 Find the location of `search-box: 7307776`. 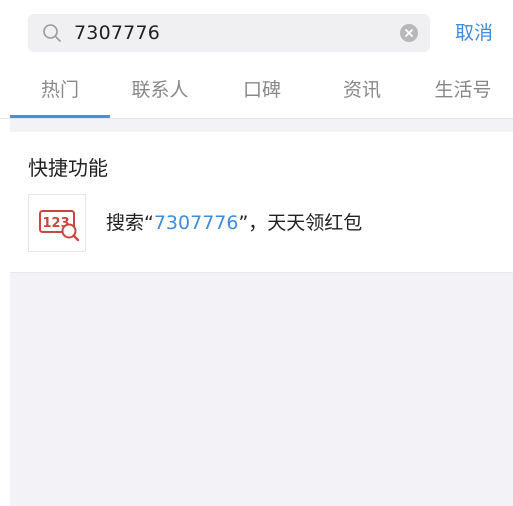

search-box: 7307776 is located at coordinates (229, 33).